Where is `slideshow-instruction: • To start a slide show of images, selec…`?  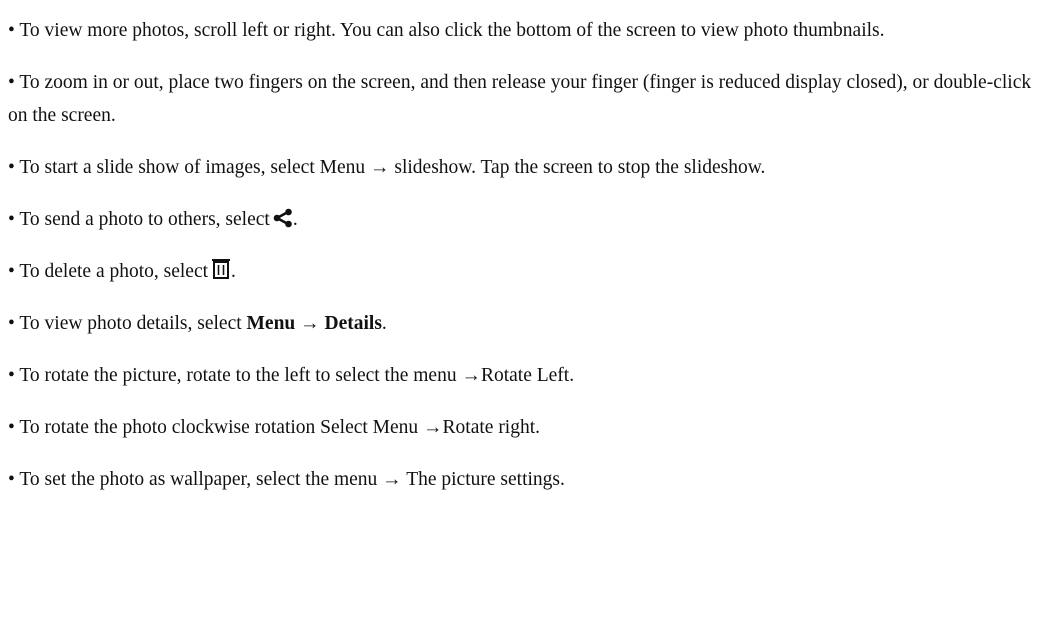
slideshow-instruction: • To start a slide show of images, selec… is located at coordinates (387, 167).